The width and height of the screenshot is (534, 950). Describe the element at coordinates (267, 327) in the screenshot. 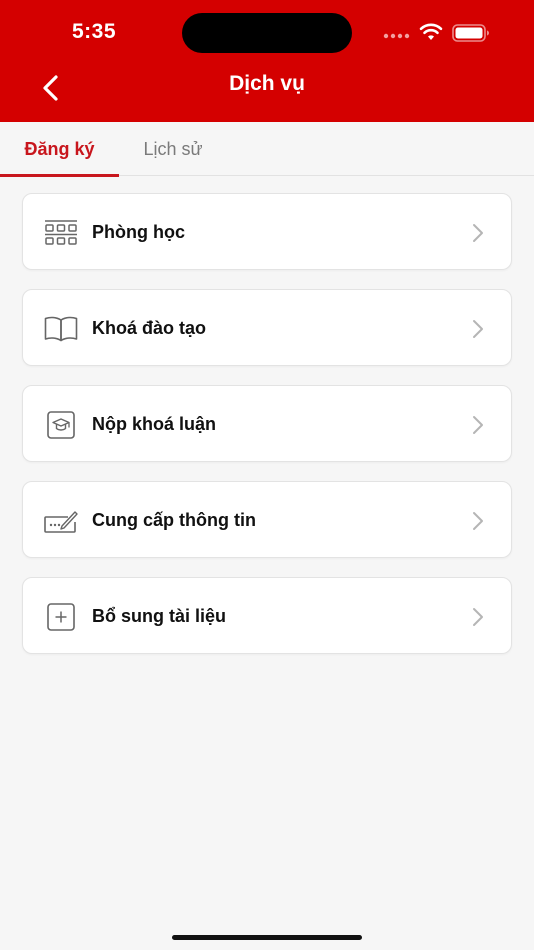

I see `service-item-training-course: Khoá đào tạo` at that location.